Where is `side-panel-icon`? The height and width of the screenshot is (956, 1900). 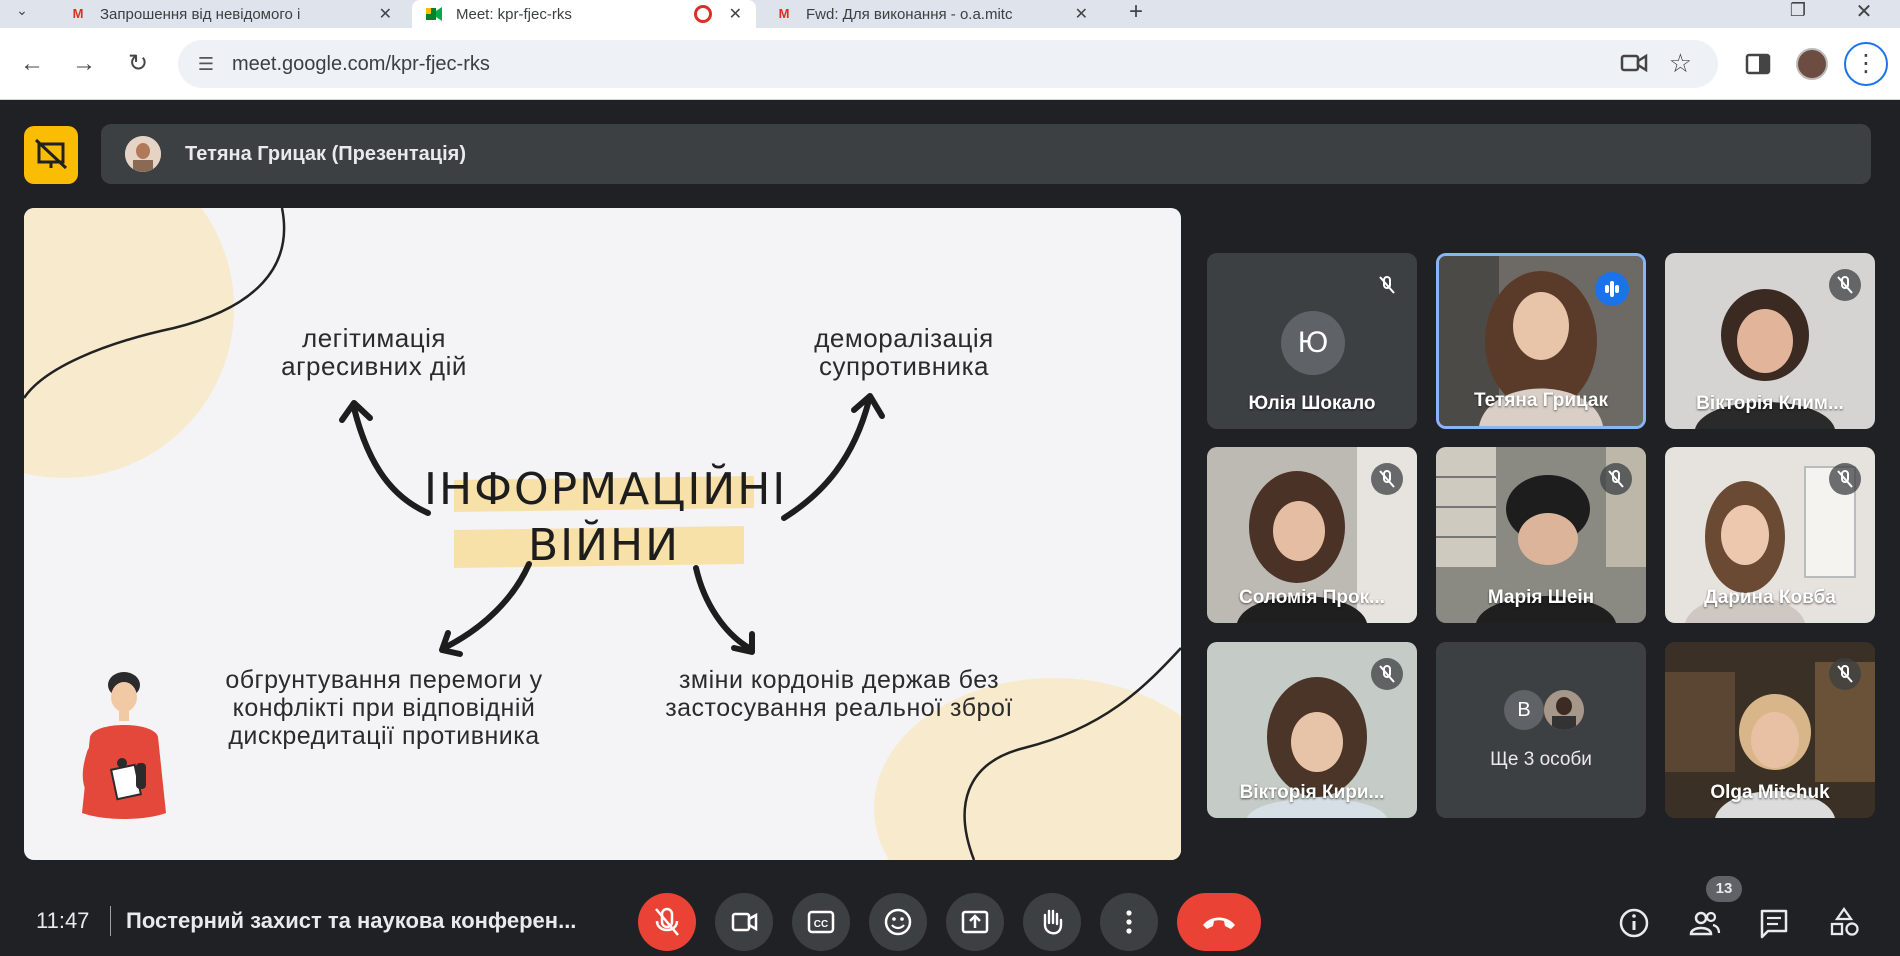 side-panel-icon is located at coordinates (1760, 64).